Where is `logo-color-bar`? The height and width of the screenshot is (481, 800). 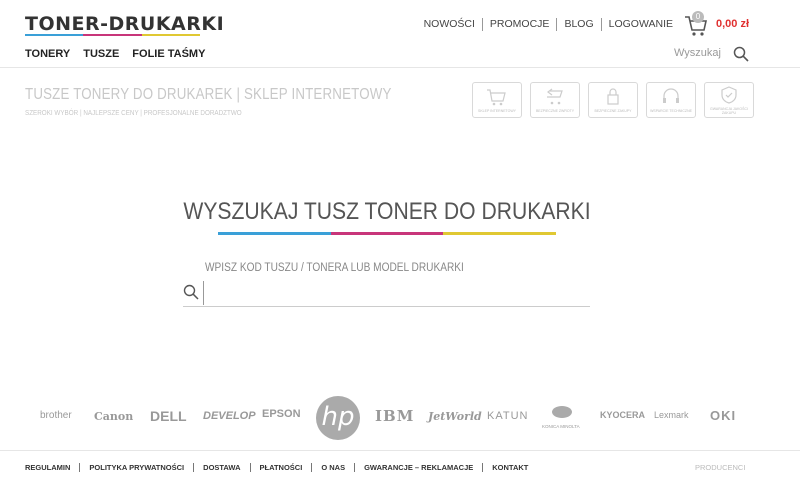
logo-color-bar is located at coordinates (112, 35).